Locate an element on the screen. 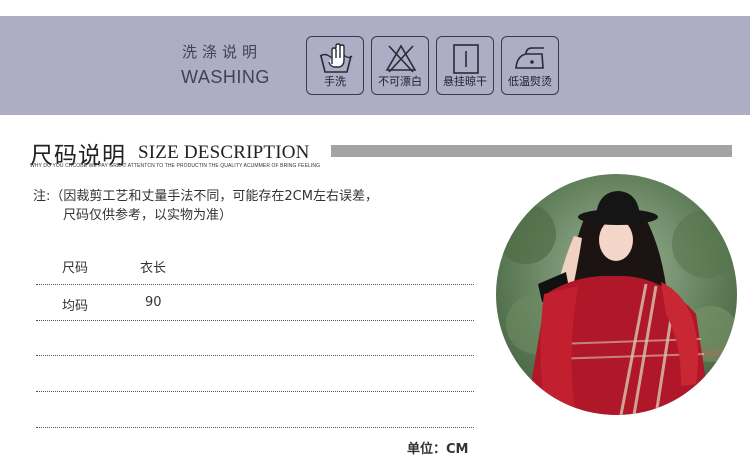 Image resolution: width=750 pixels, height=463 pixels. low-iron-card: 低温熨烫 is located at coordinates (530, 65).